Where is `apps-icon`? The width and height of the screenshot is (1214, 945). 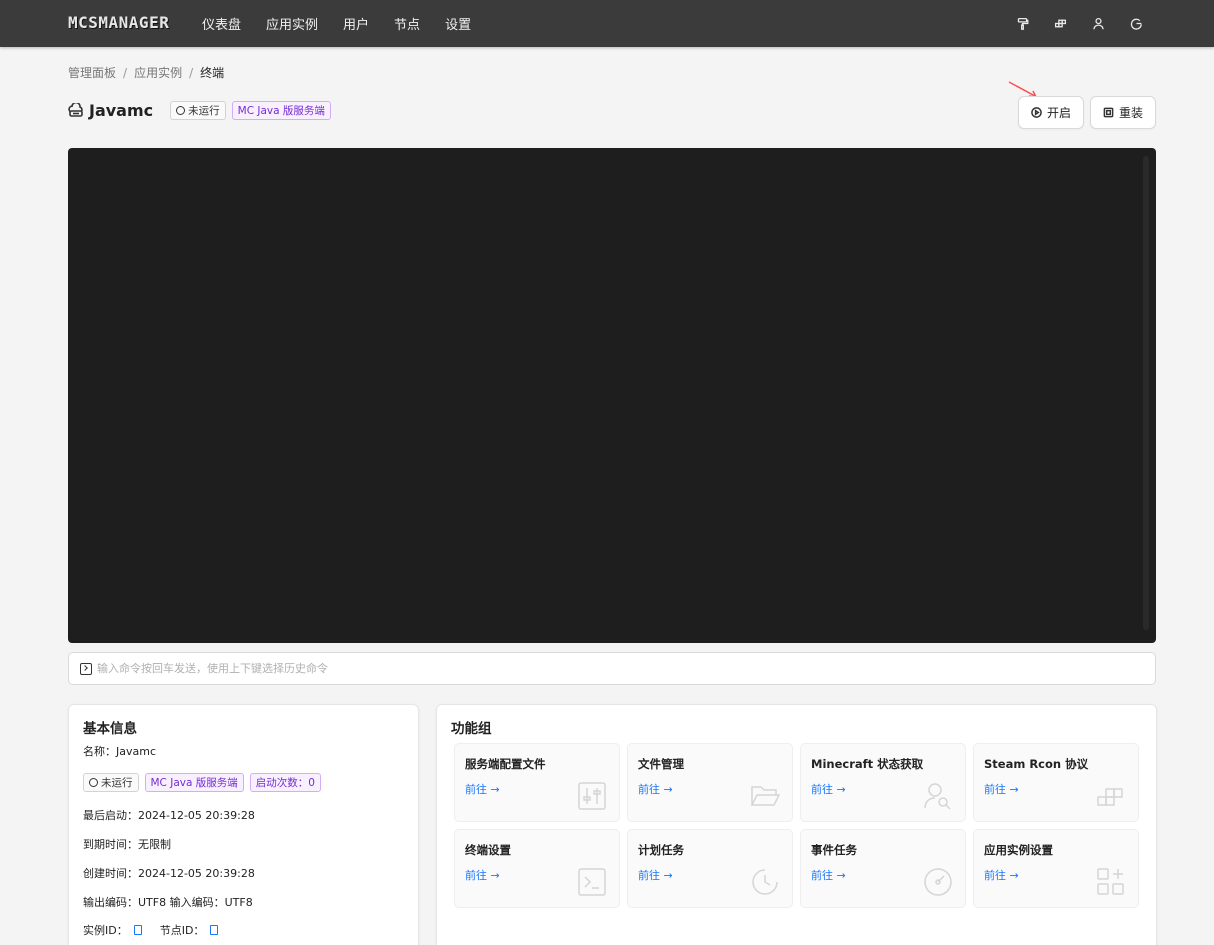
apps-icon is located at coordinates (1111, 882).